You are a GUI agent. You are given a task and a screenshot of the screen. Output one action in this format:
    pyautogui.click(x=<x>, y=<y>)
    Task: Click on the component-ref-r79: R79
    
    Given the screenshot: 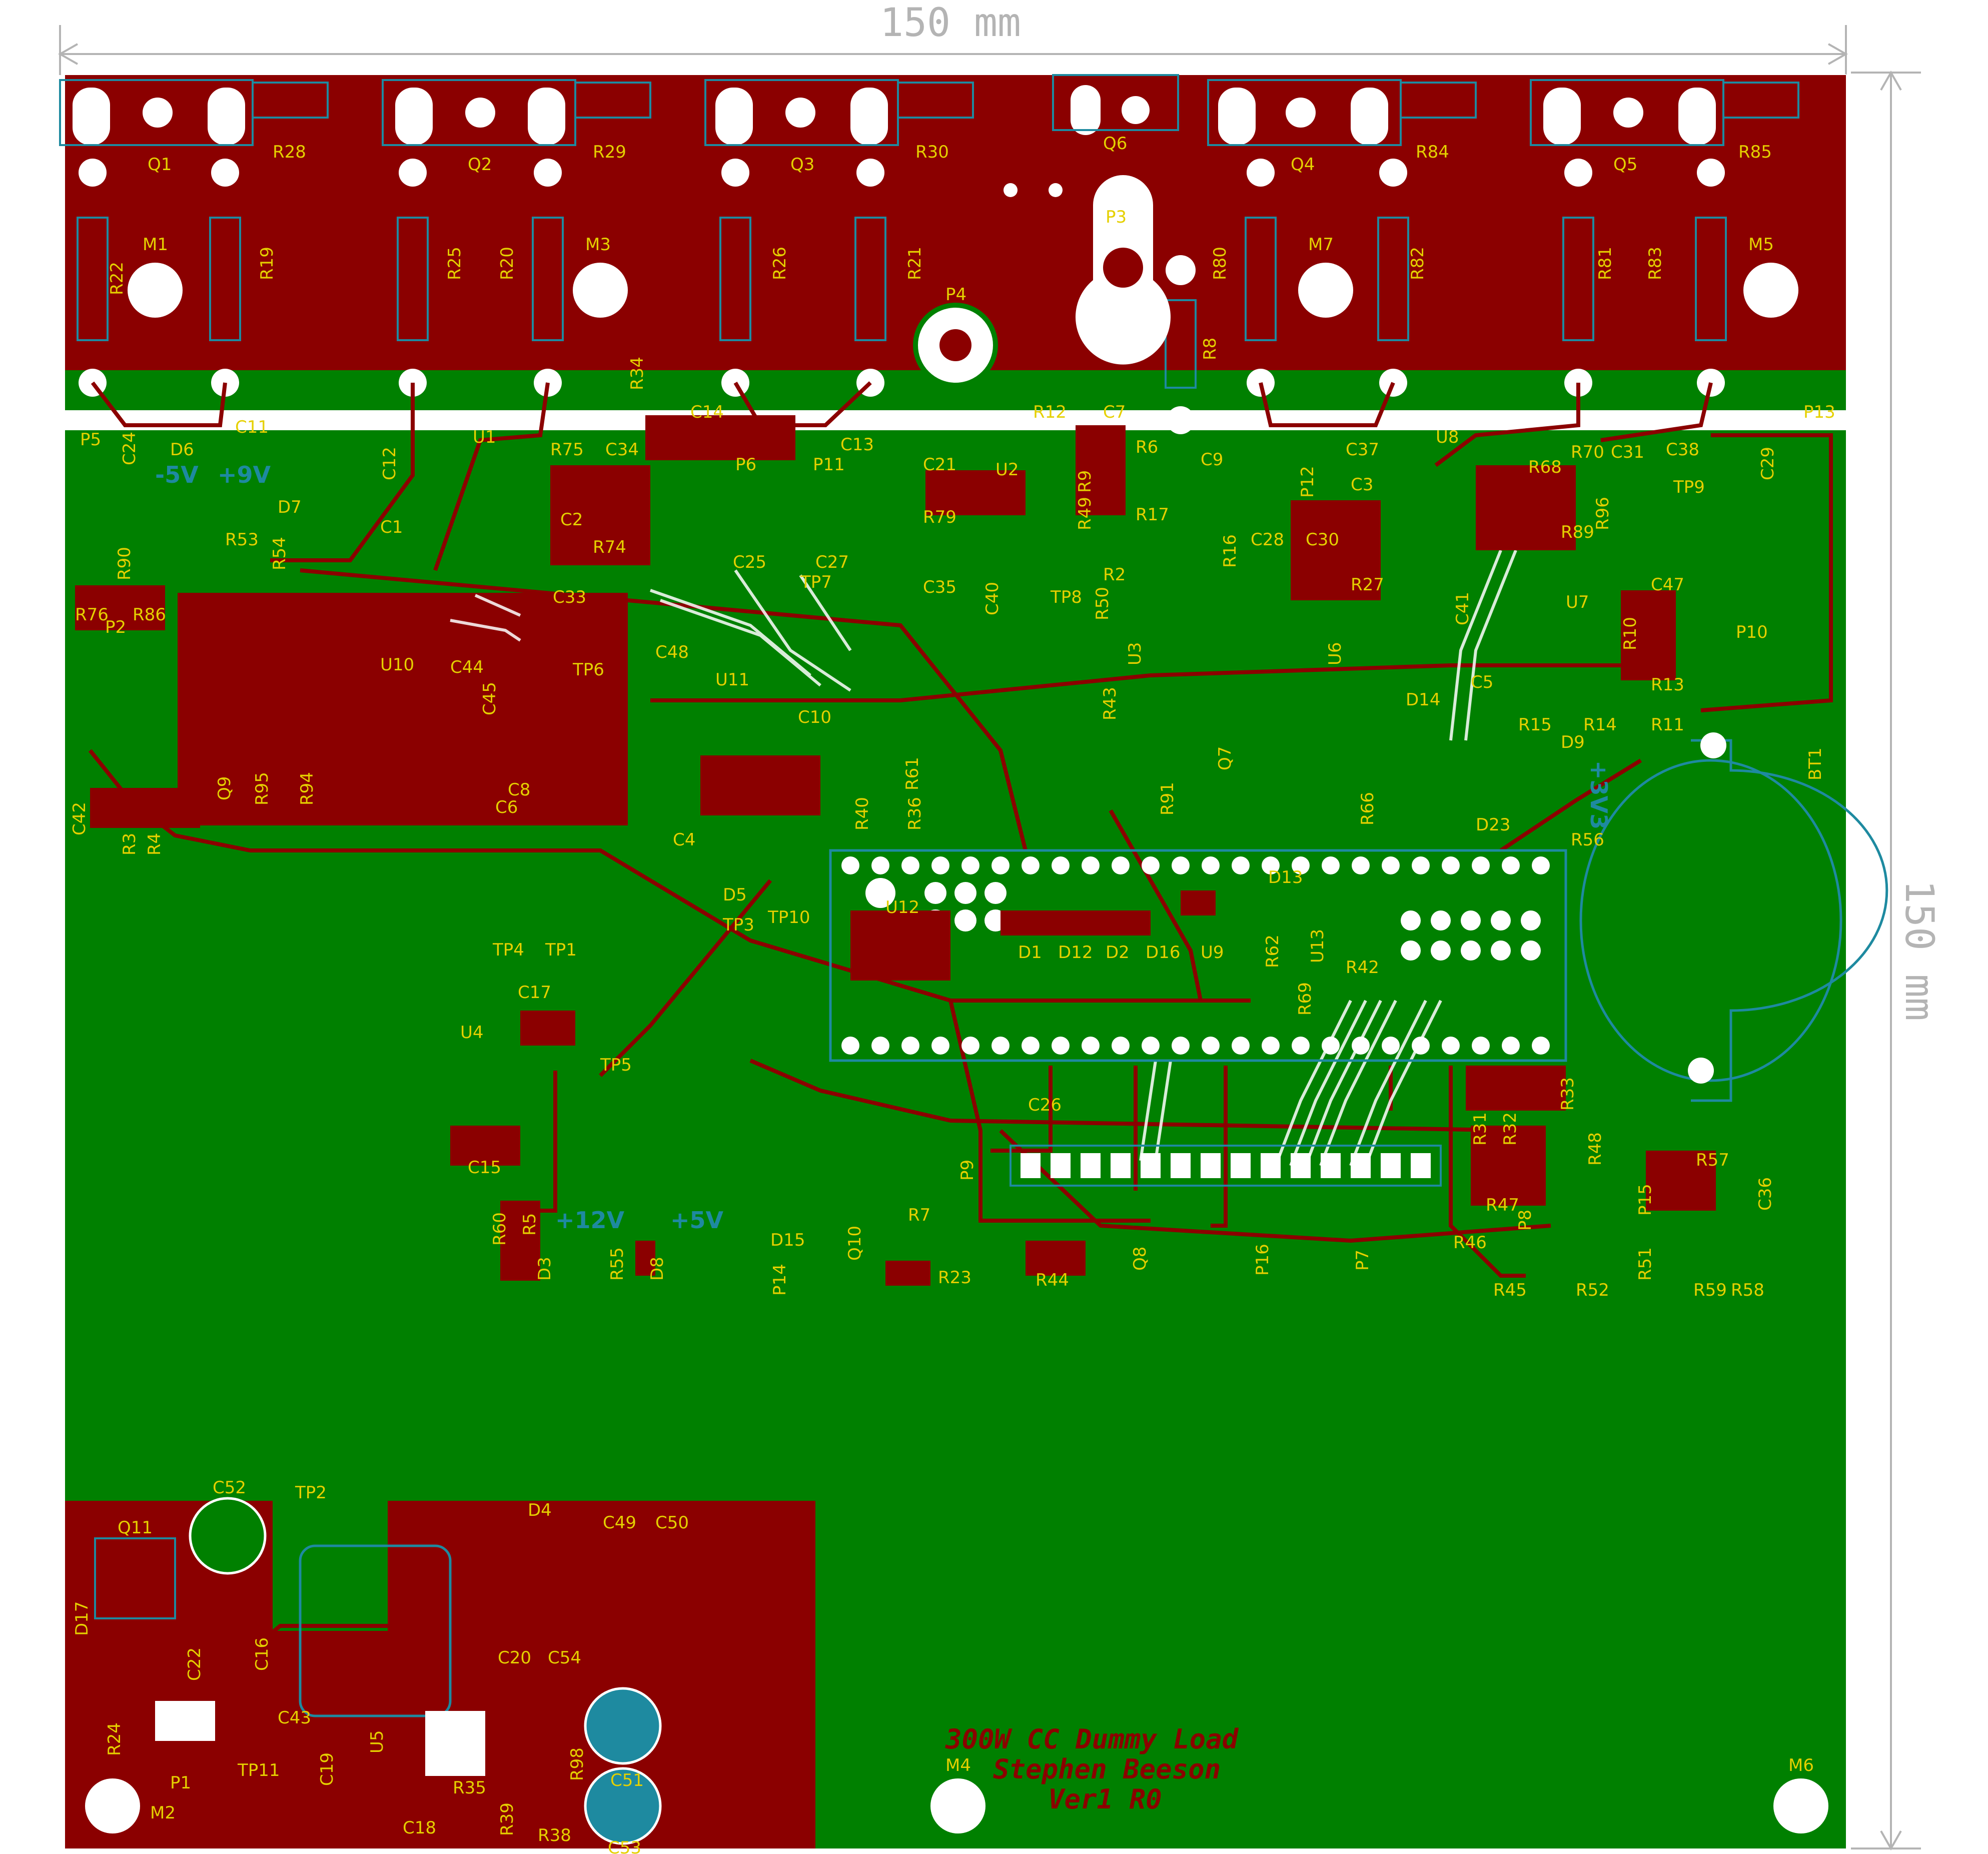 What is the action you would take?
    pyautogui.click(x=940, y=517)
    